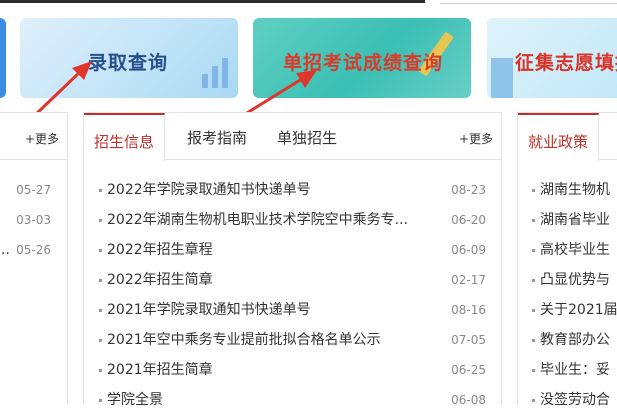 The height and width of the screenshot is (415, 617). I want to click on list-item: 05-27, so click(33, 190).